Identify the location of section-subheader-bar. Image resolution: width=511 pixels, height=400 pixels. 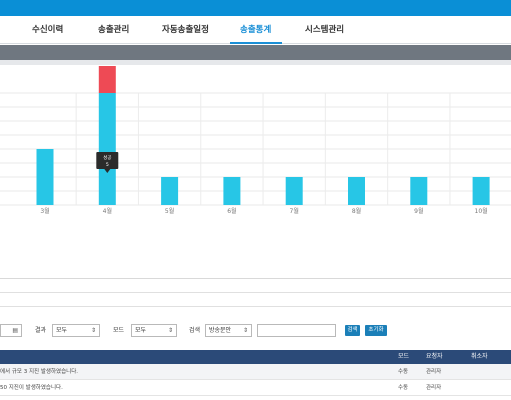
(255, 62).